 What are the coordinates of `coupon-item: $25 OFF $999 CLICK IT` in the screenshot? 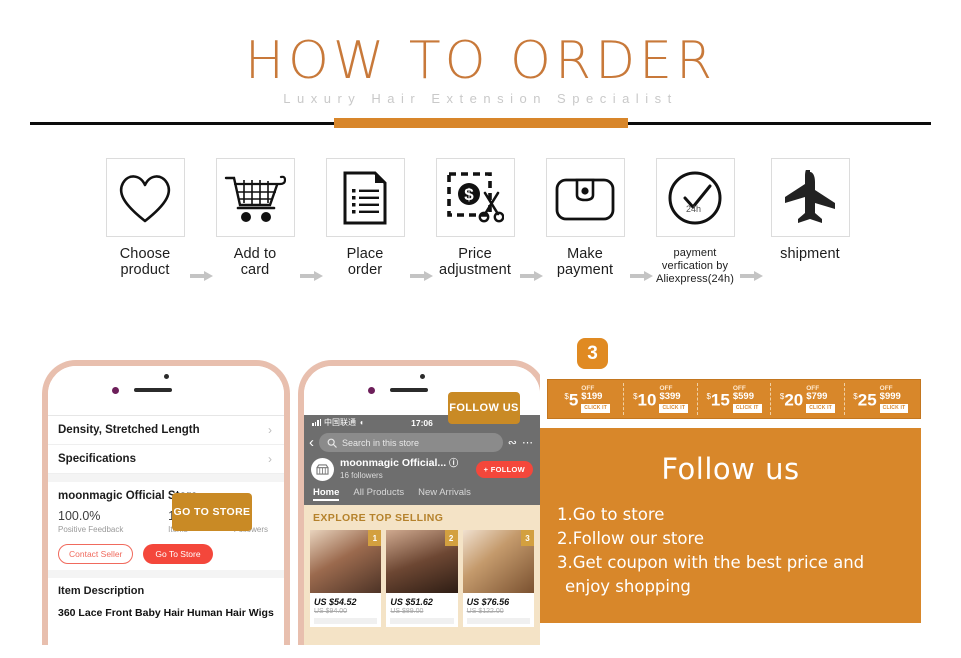 It's located at (881, 399).